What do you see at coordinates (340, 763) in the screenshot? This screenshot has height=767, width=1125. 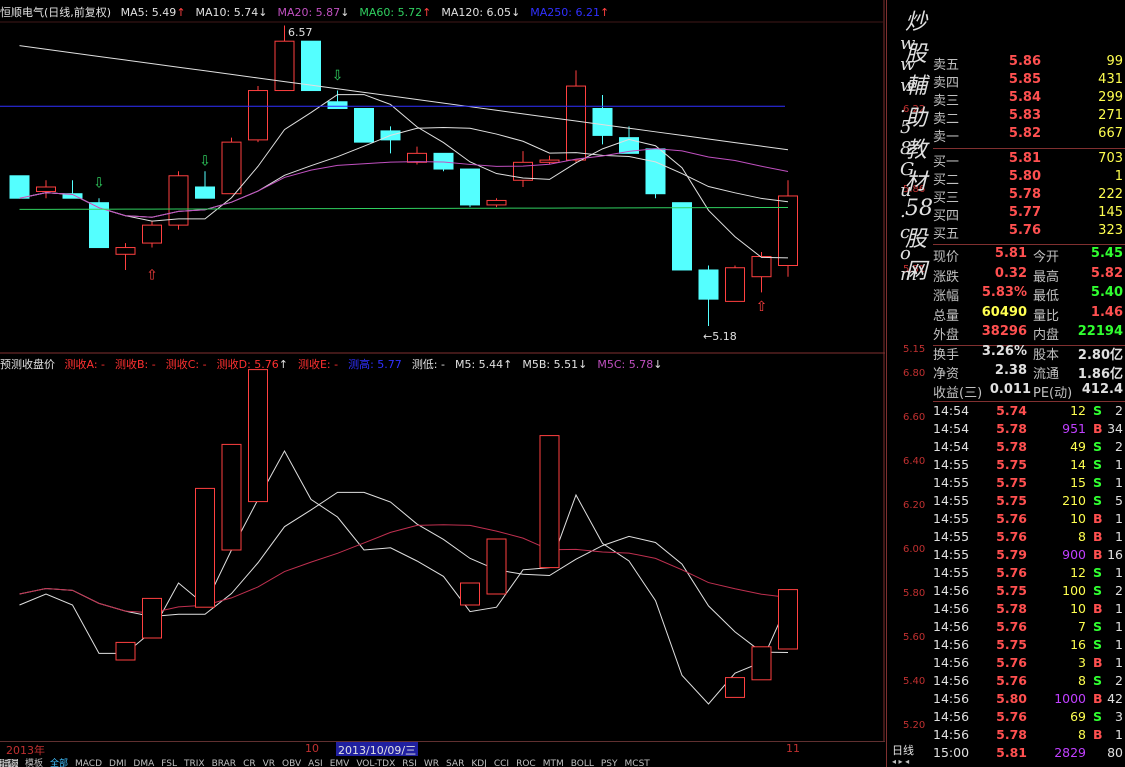 I see `indicator-tab: EMV` at bounding box center [340, 763].